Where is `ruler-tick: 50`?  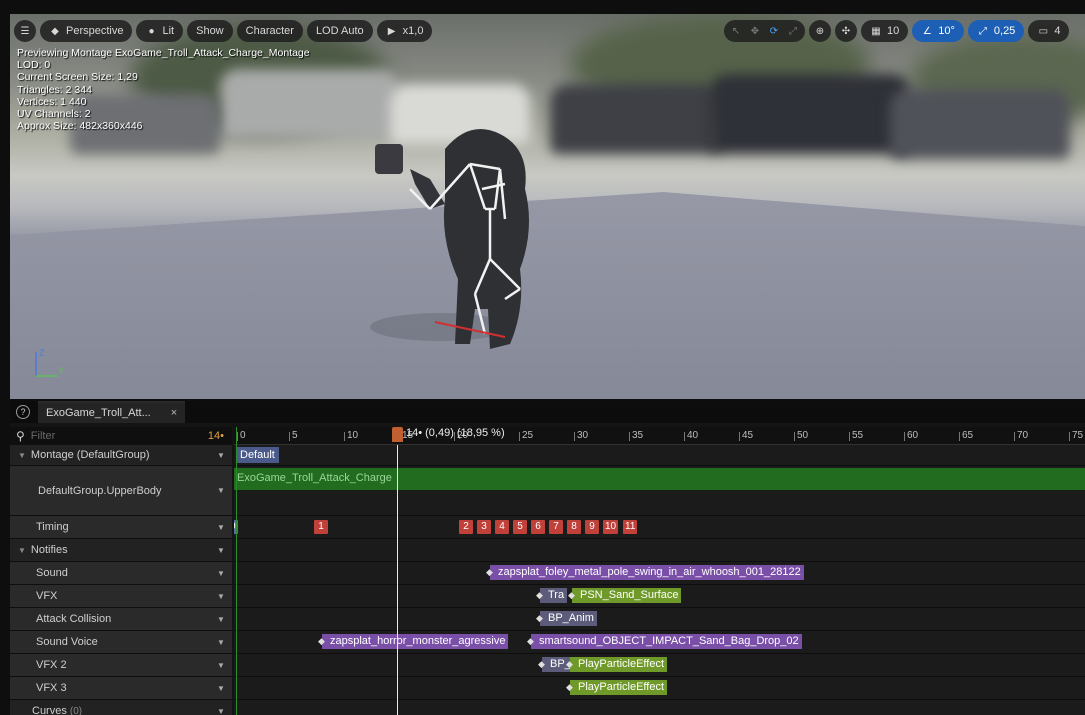 ruler-tick: 50 is located at coordinates (801, 435).